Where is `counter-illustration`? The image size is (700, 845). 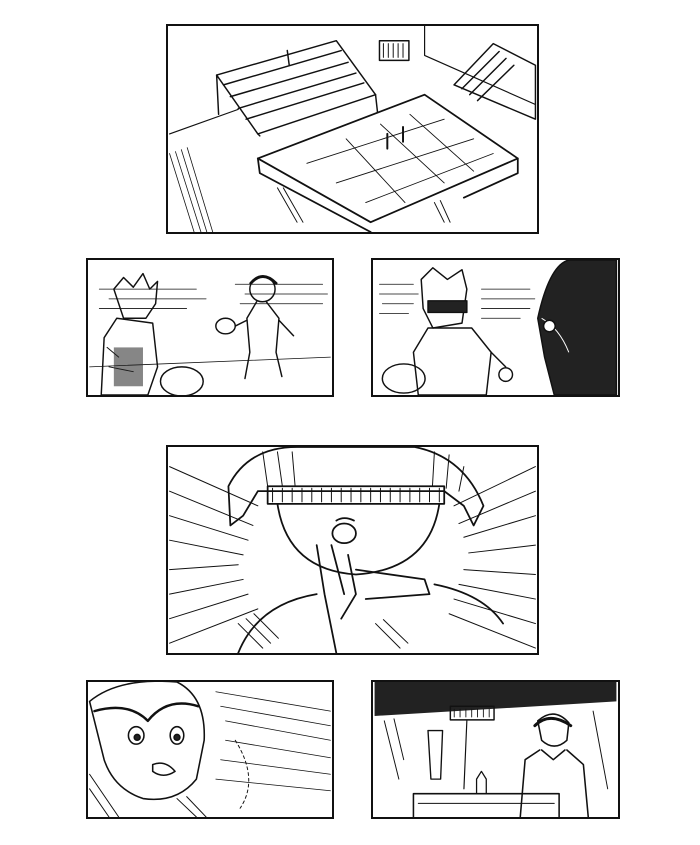
counter-illustration is located at coordinates (495, 749).